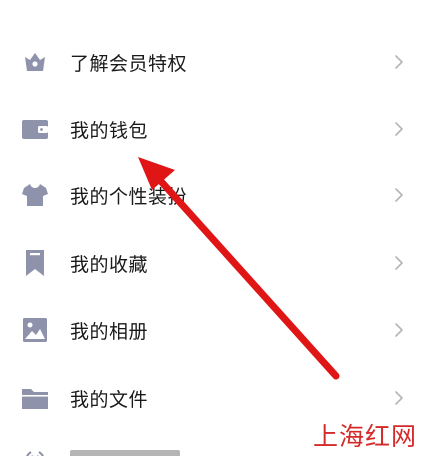  What do you see at coordinates (211, 330) in the screenshot?
I see `menu-item-album: 我的相册` at bounding box center [211, 330].